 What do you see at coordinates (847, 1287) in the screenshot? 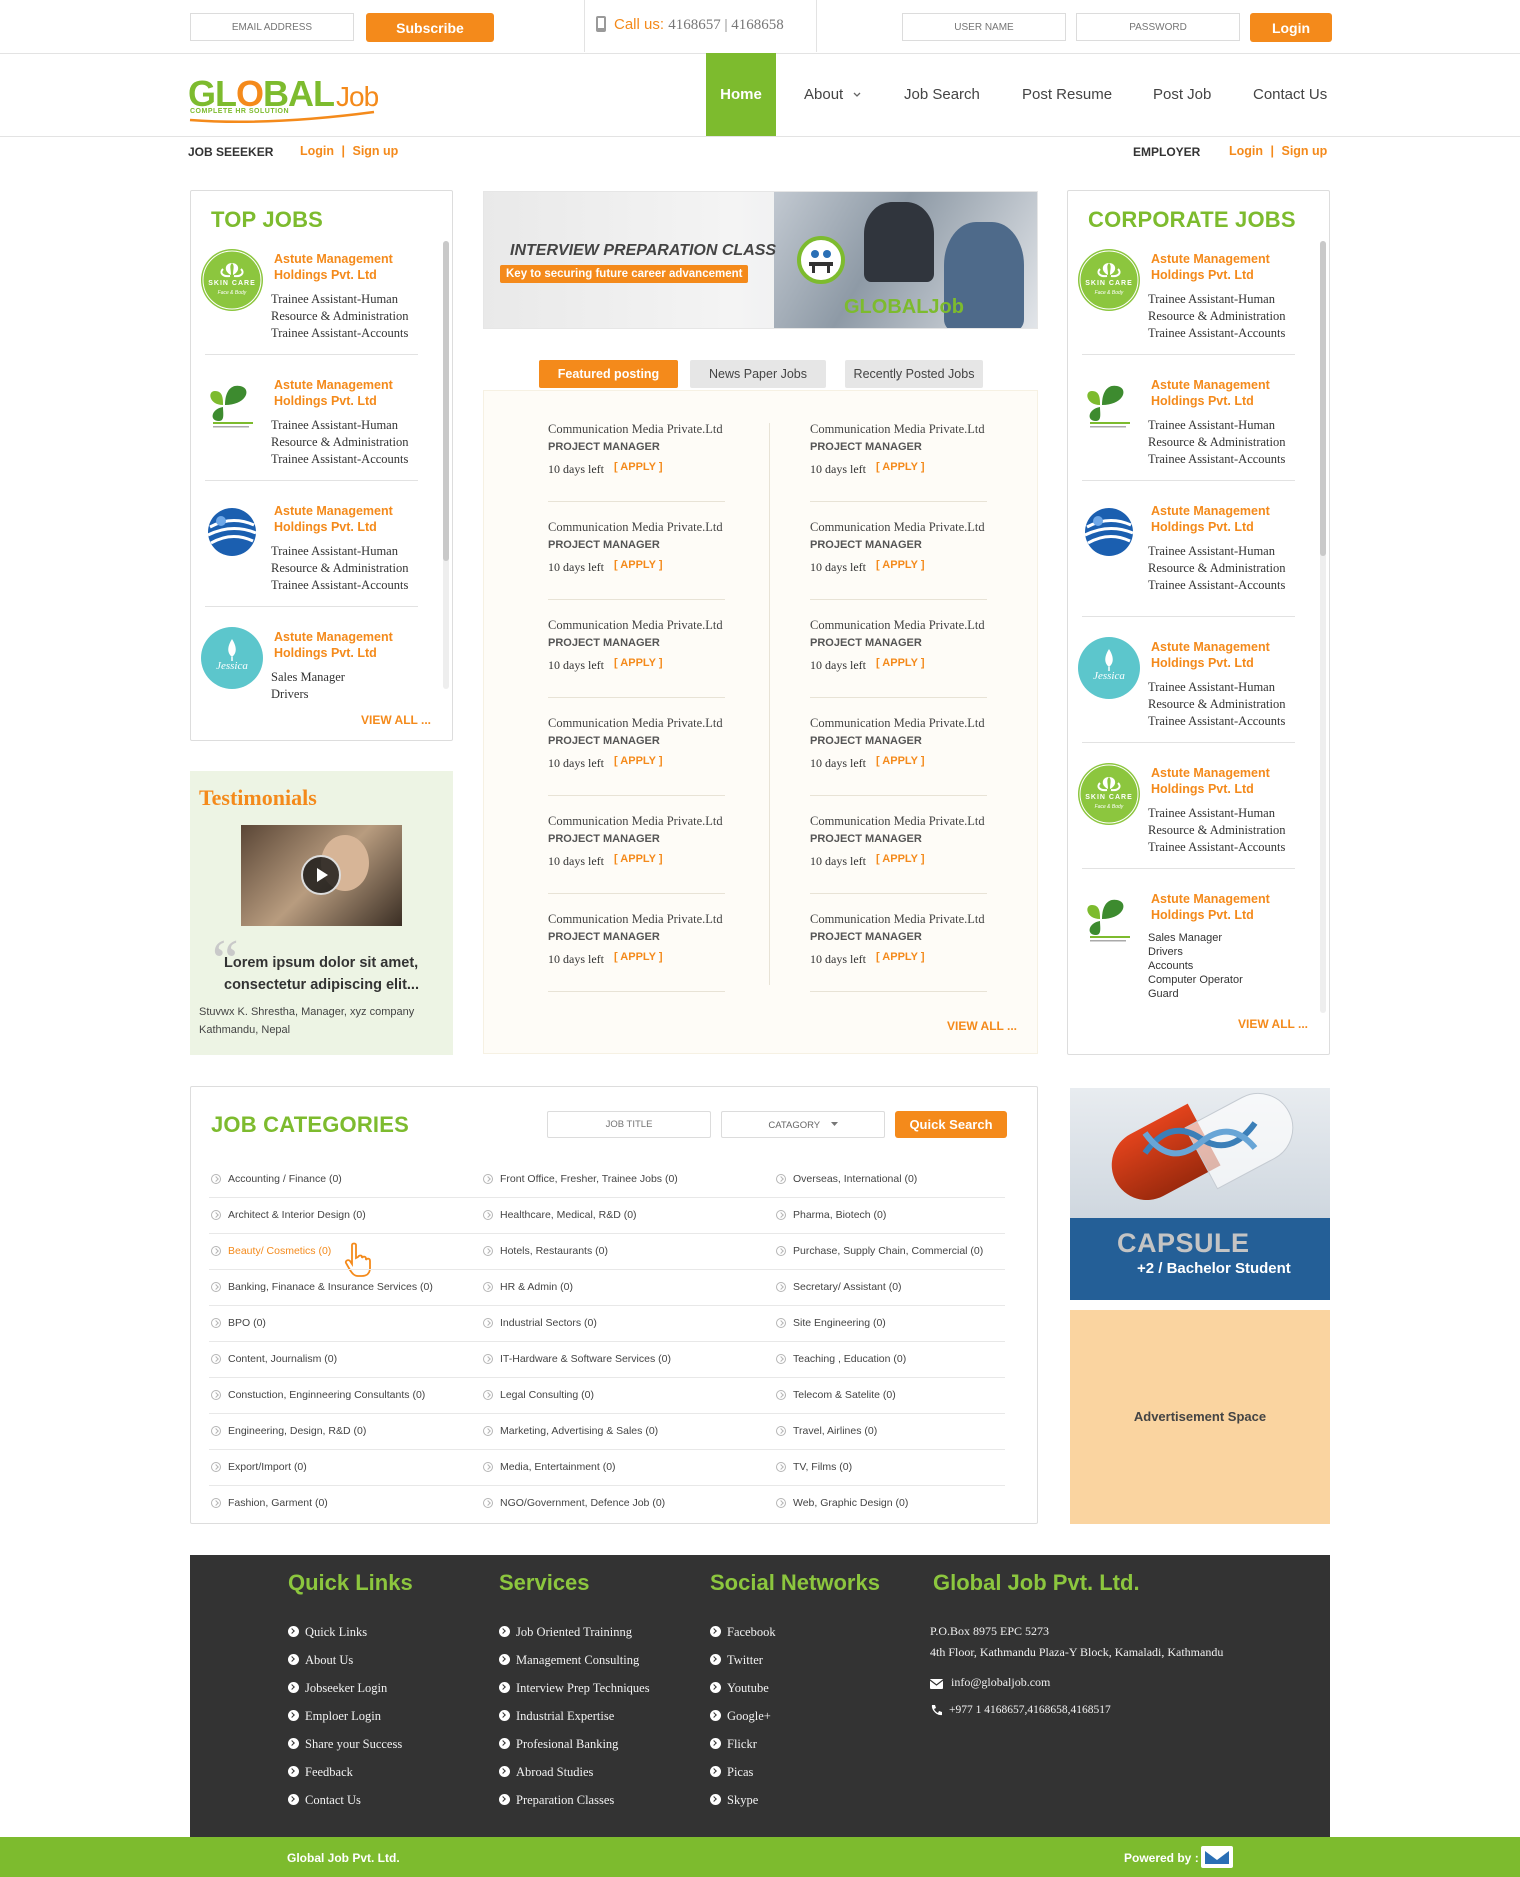
I see `category-label: Secretary/ Assistant (0)` at bounding box center [847, 1287].